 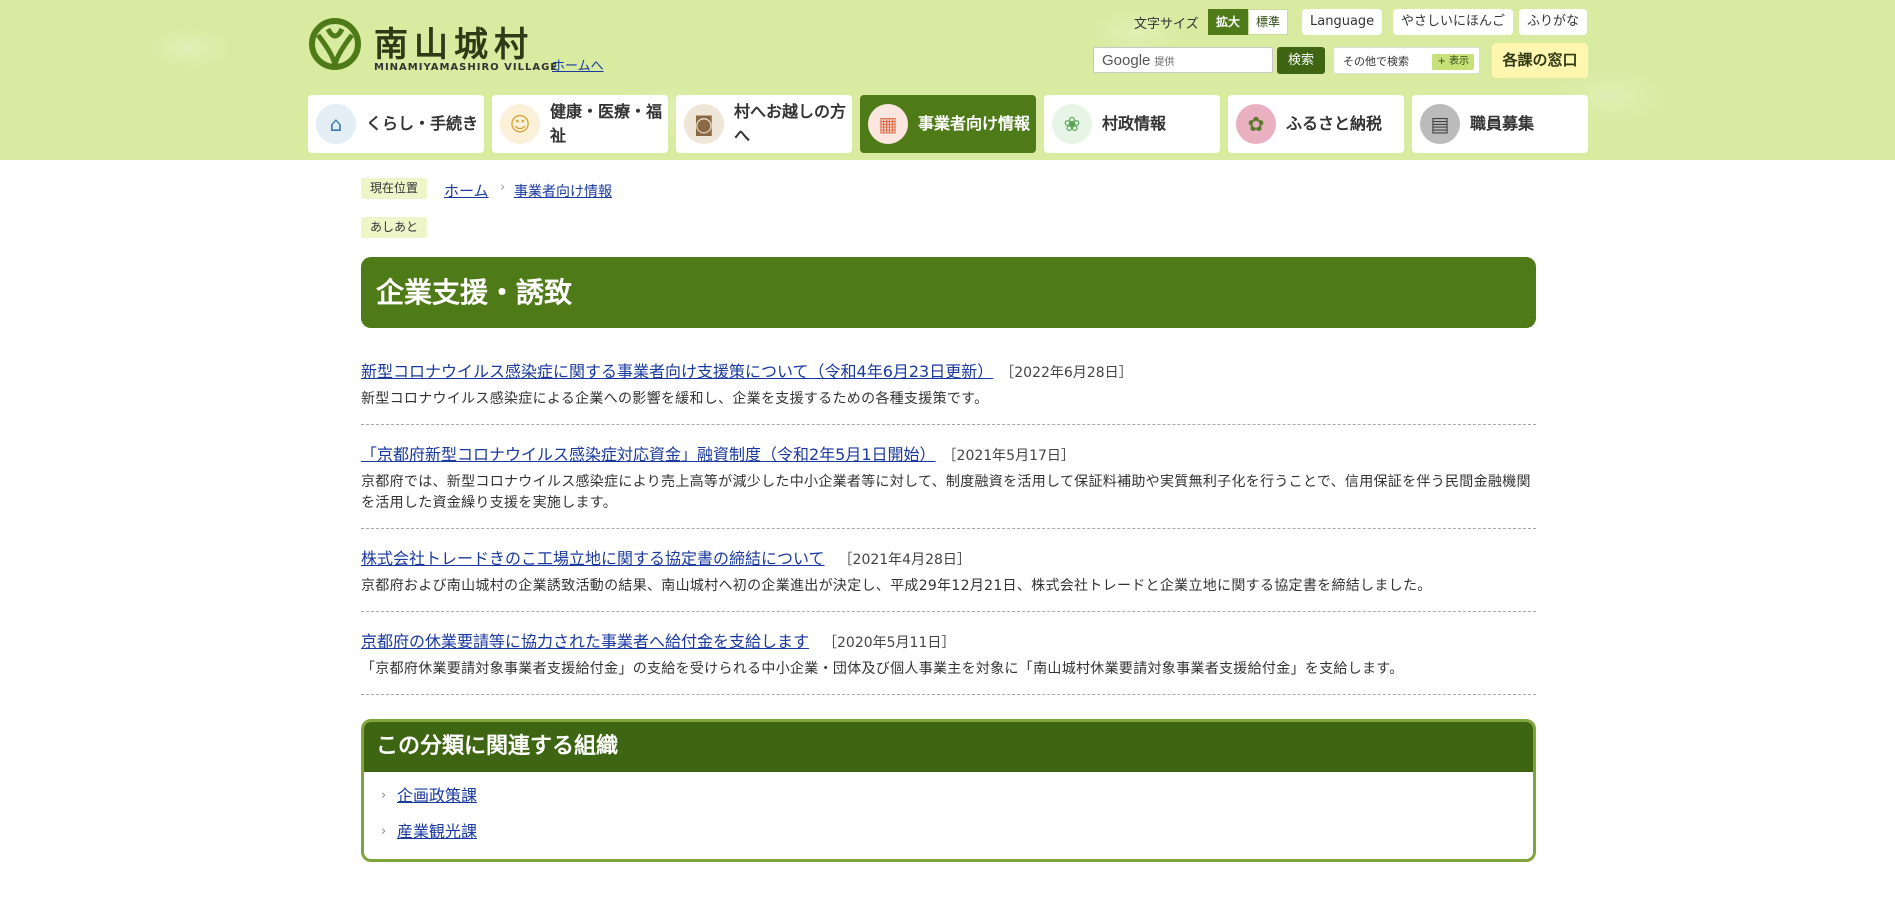 I want to click on show-button: + 表示, so click(x=1453, y=62).